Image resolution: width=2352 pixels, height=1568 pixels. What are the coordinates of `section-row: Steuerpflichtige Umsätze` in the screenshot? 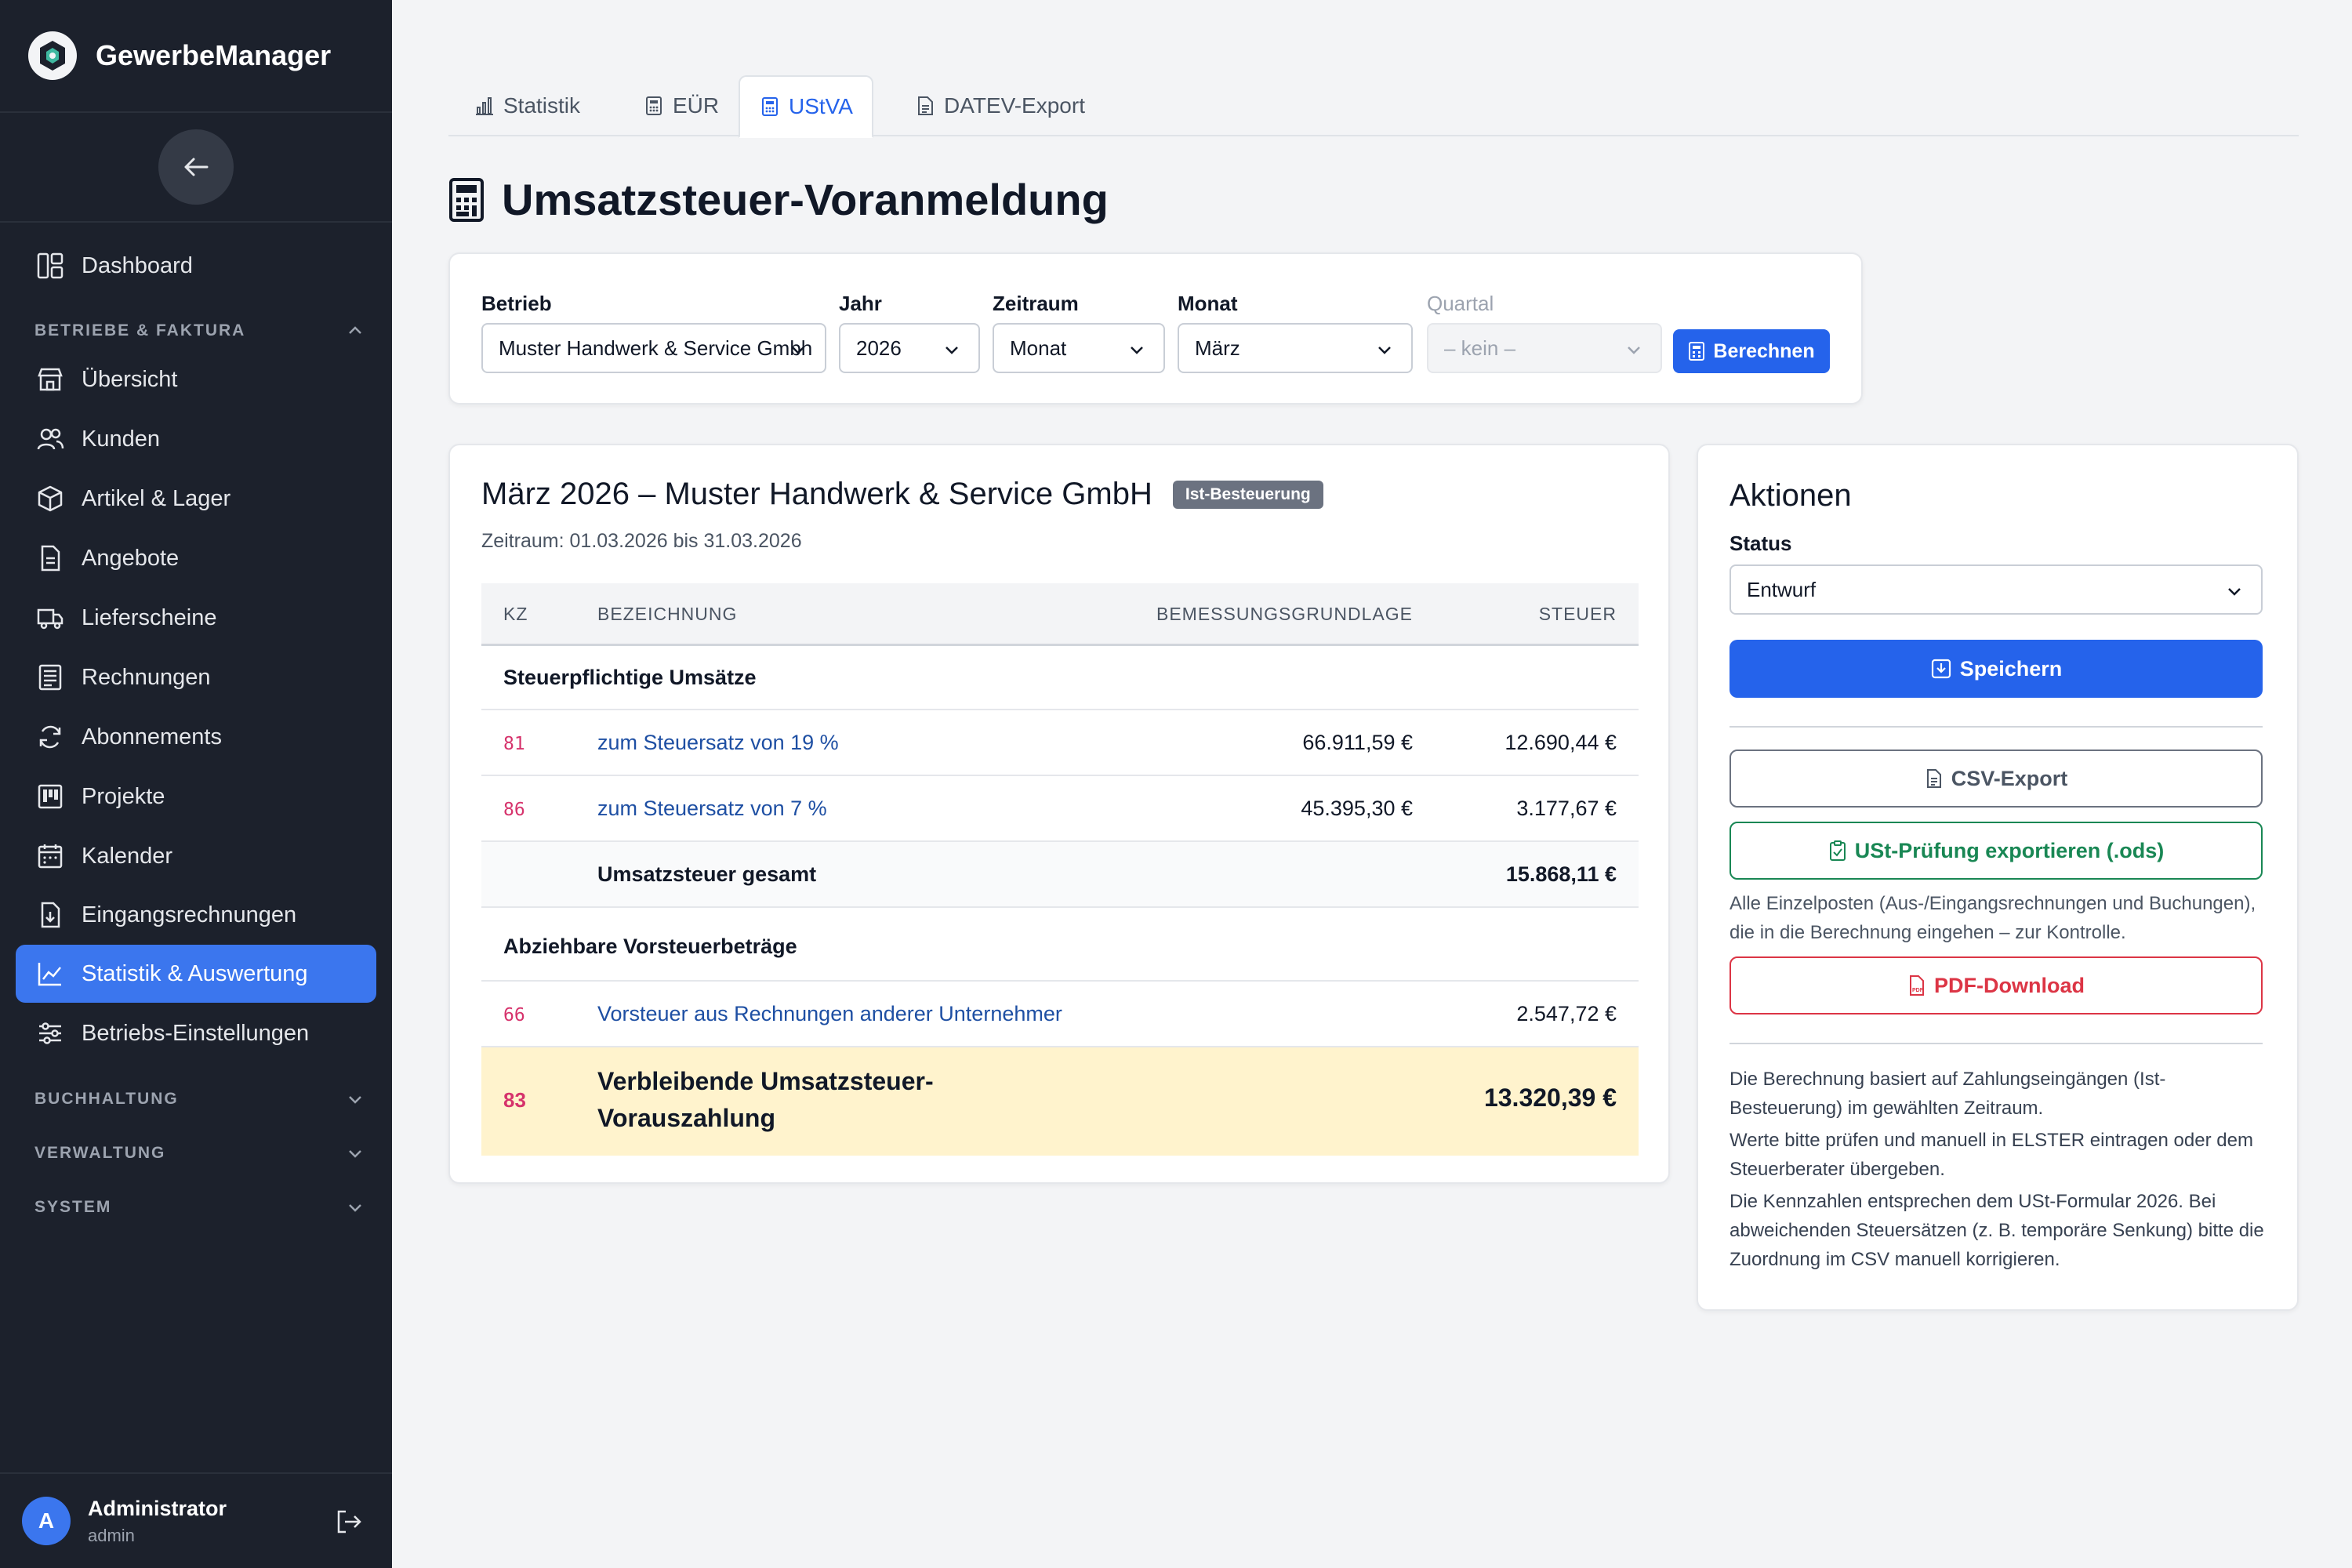 It's located at (1060, 678).